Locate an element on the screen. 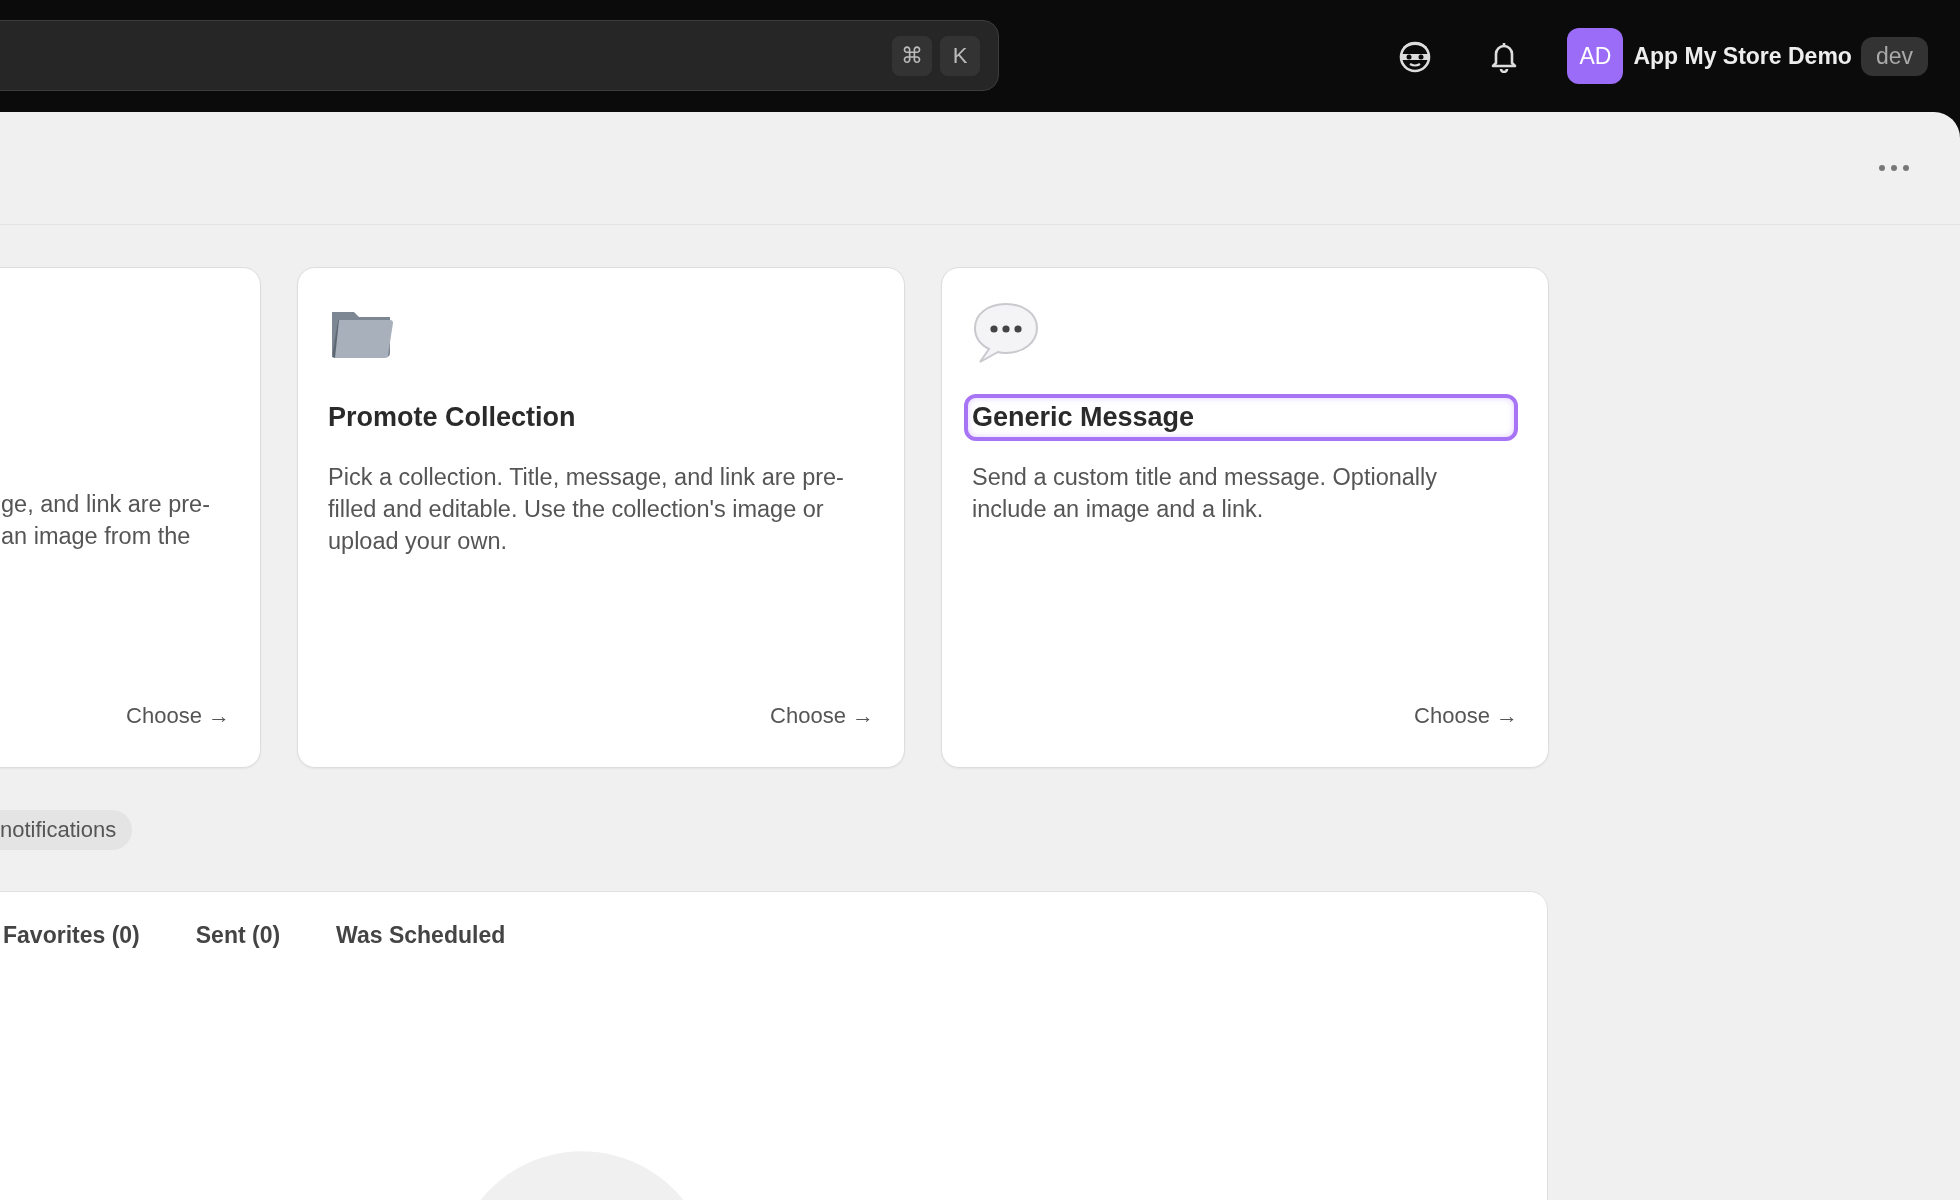 The image size is (1960, 1200). shortcut-key: ⌘ is located at coordinates (912, 55).